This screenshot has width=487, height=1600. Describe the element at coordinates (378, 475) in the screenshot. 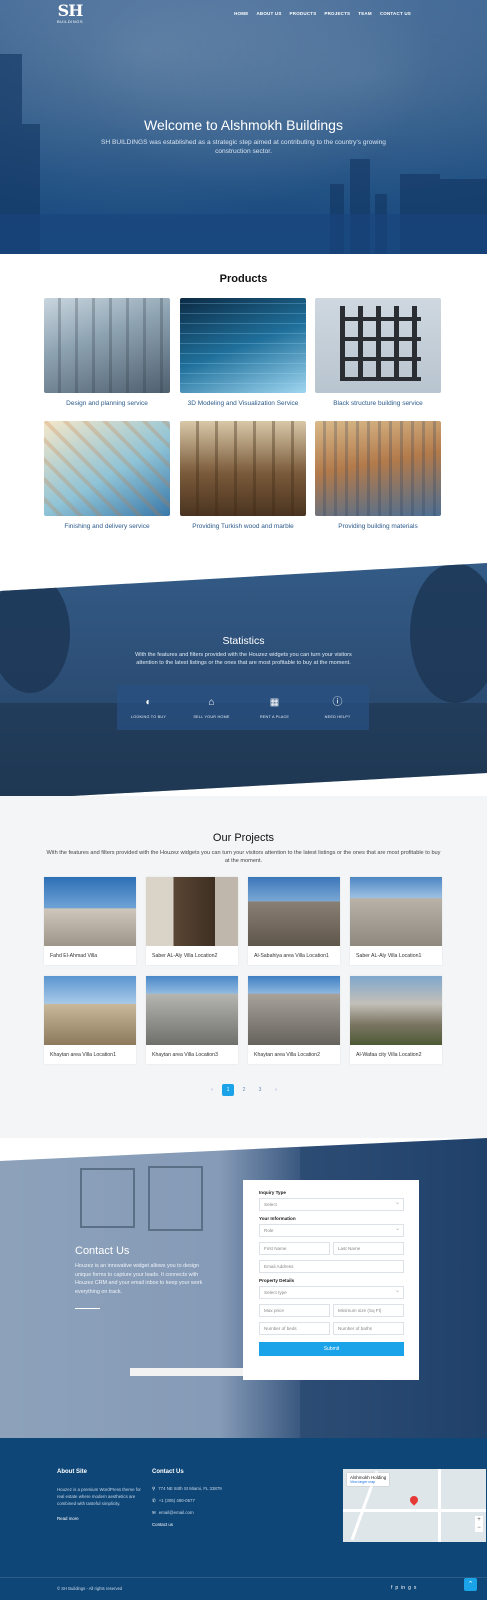

I see `product-card: Providing building materials` at that location.